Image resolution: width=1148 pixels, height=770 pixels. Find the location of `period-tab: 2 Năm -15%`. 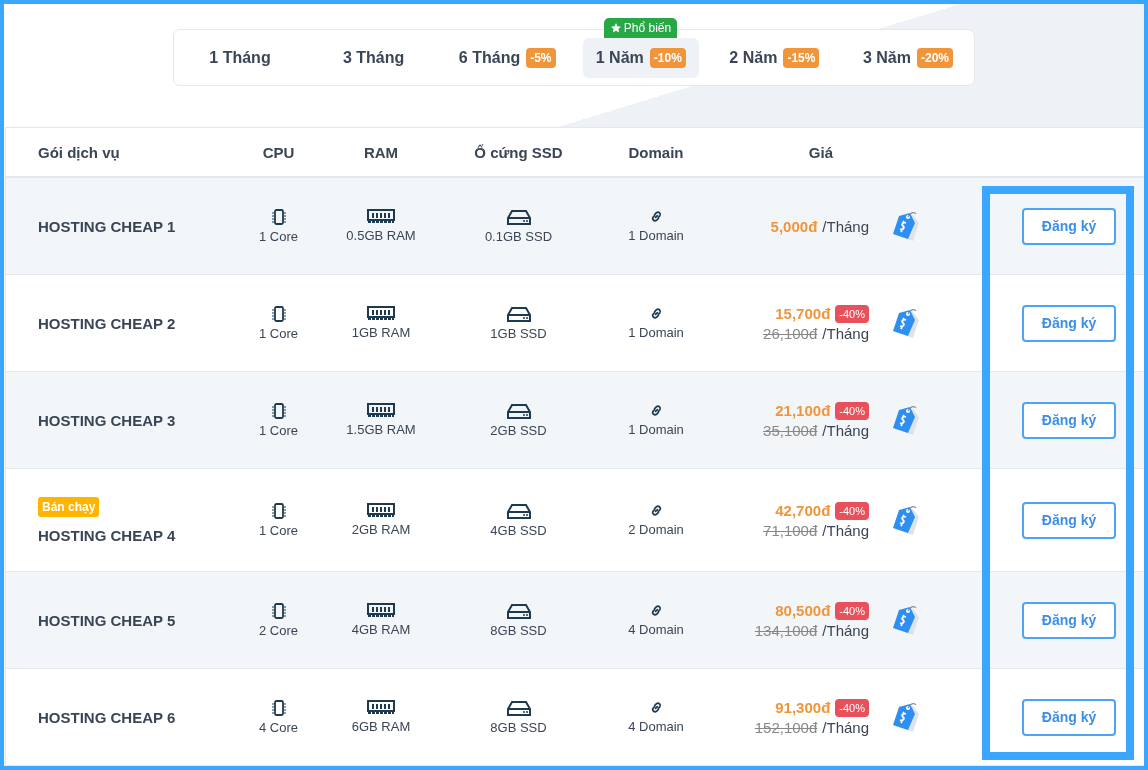

period-tab: 2 Năm -15% is located at coordinates (774, 57).